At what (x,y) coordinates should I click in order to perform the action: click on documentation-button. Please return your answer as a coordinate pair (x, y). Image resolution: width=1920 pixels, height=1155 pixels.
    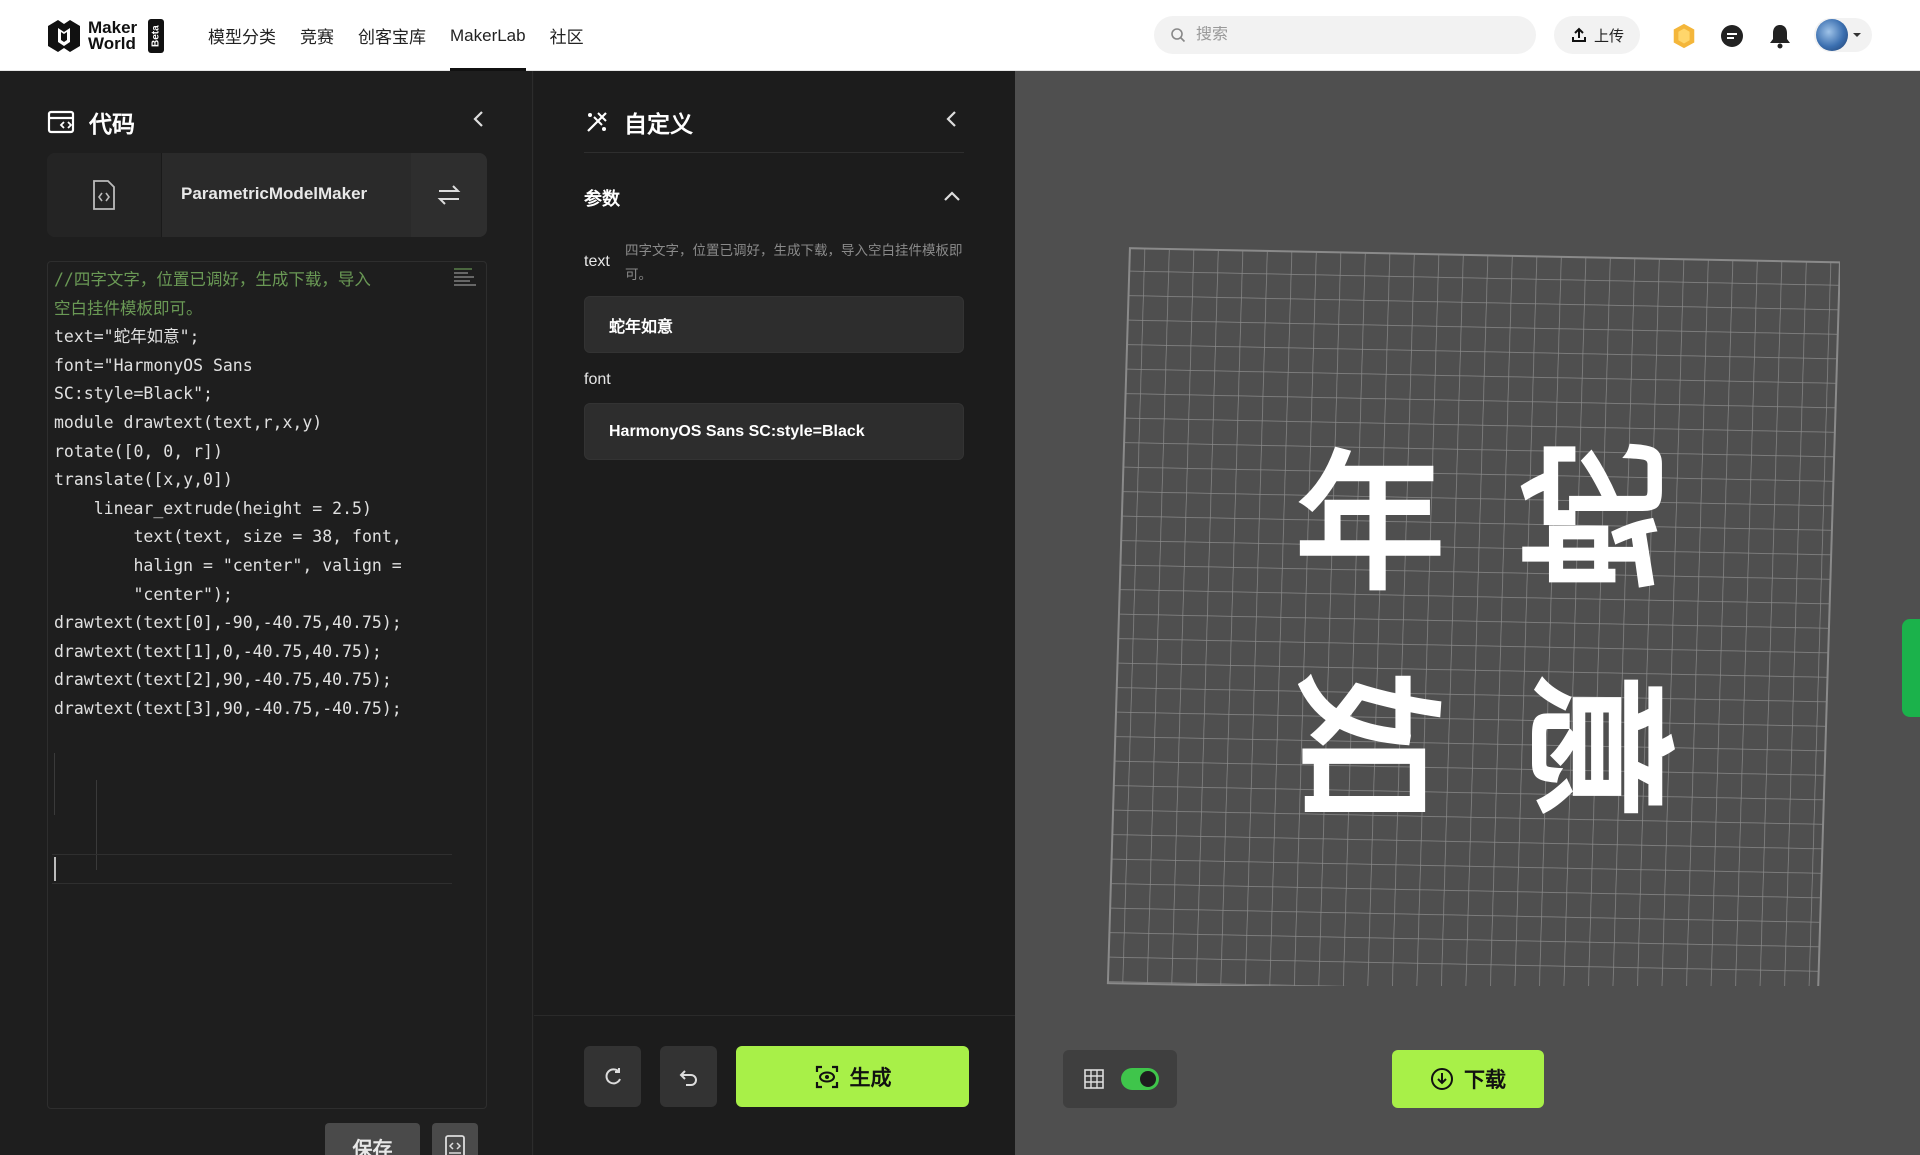
    Looking at the image, I should click on (455, 1139).